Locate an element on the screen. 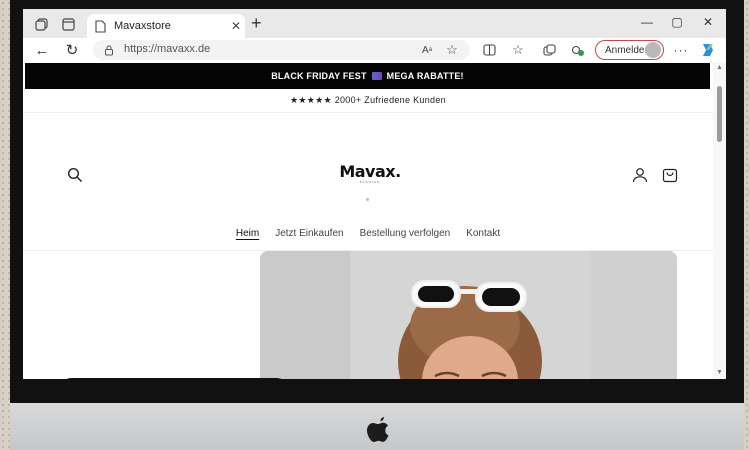 This screenshot has height=450, width=750. extensions-icon is located at coordinates (578, 50).